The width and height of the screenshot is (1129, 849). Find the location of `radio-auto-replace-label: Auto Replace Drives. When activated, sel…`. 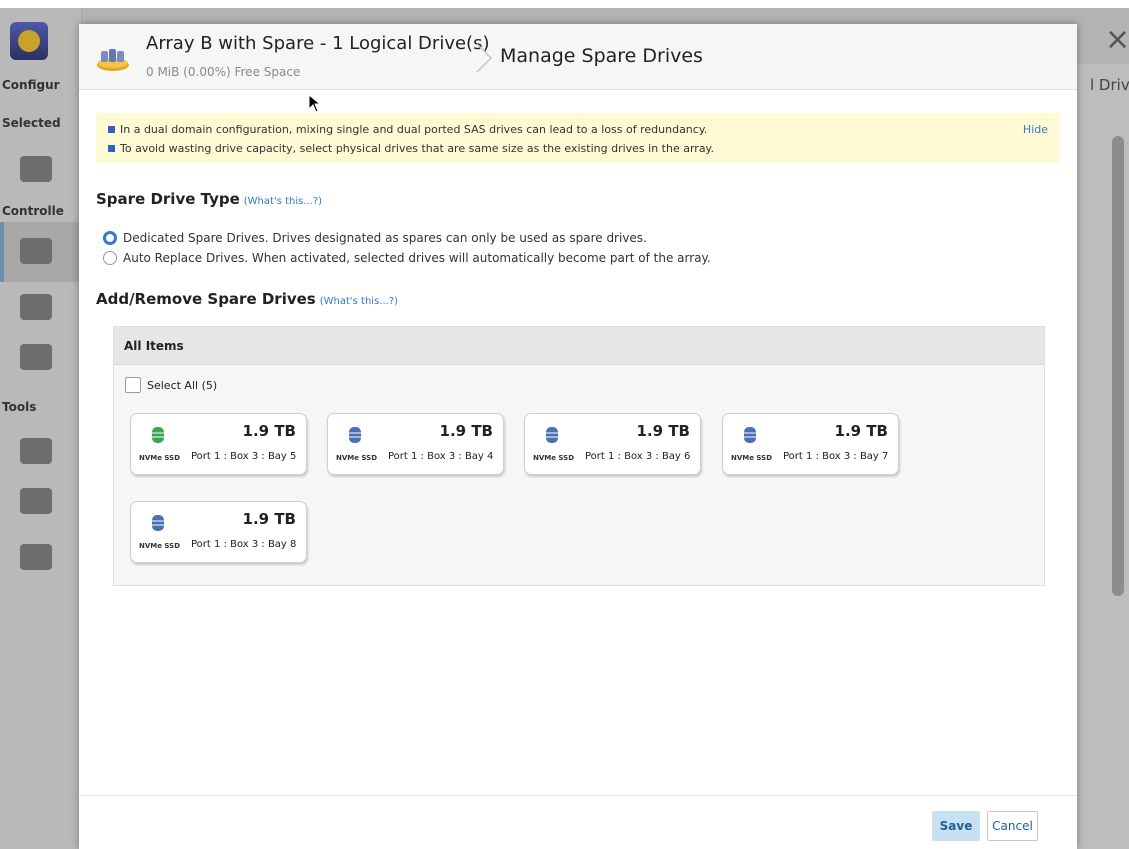

radio-auto-replace-label: Auto Replace Drives. When activated, sel… is located at coordinates (417, 258).